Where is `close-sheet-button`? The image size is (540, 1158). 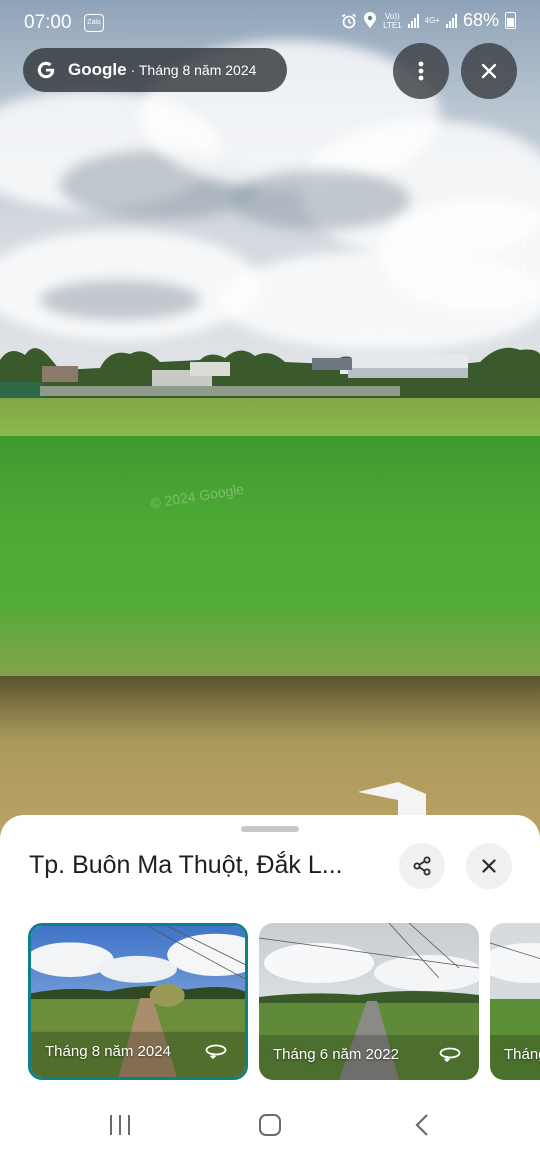 close-sheet-button is located at coordinates (489, 866).